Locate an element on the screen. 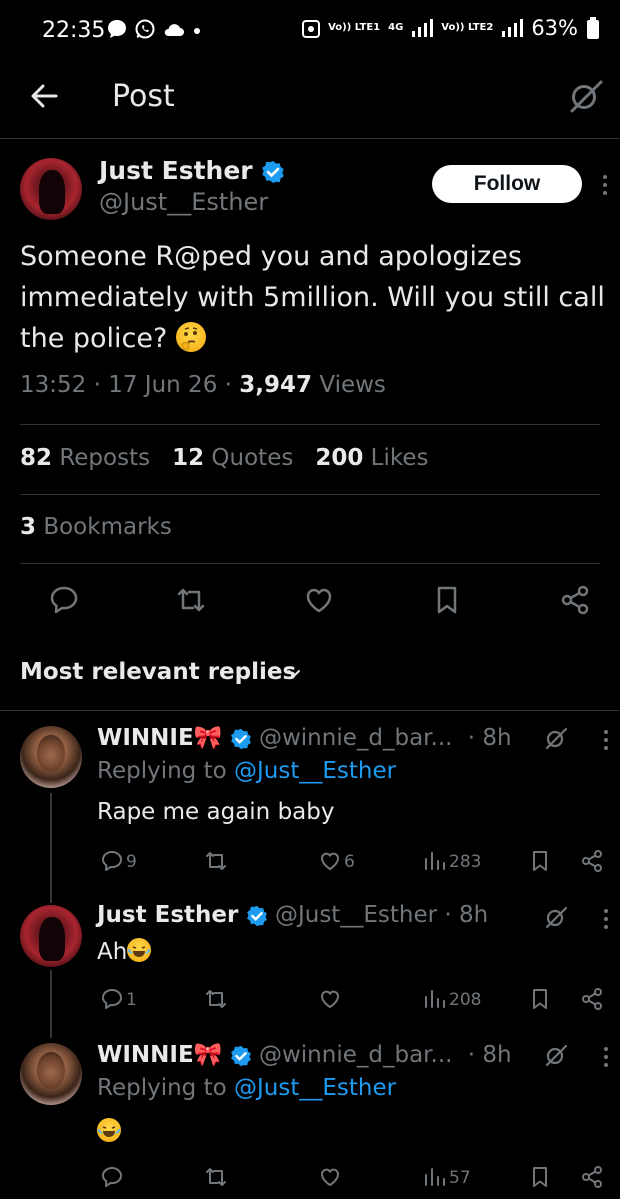 The width and height of the screenshot is (620, 1199). message-icon is located at coordinates (117, 29).